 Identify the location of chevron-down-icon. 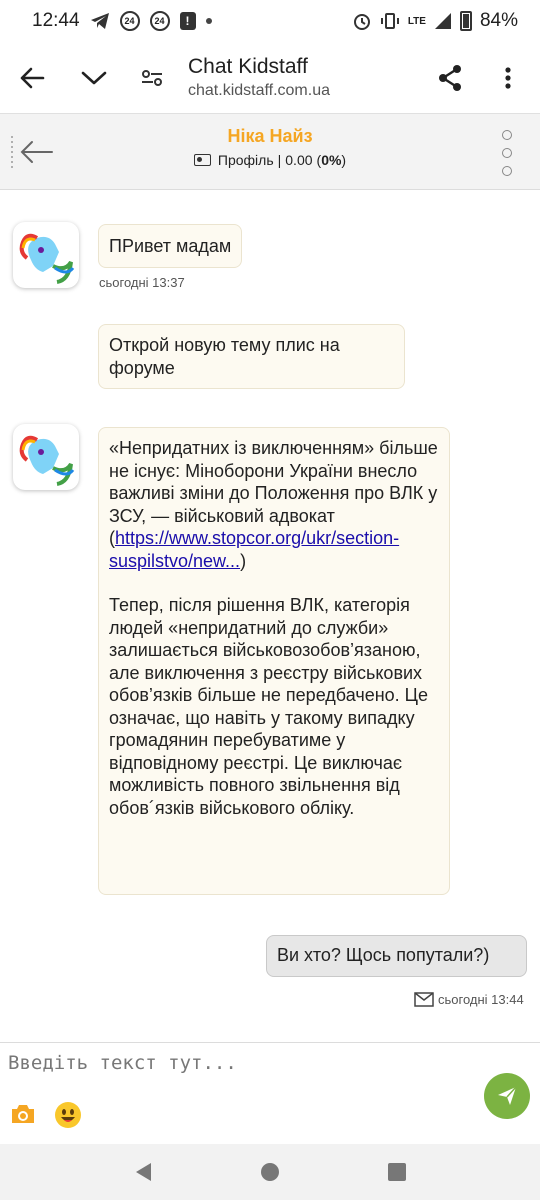
(94, 78).